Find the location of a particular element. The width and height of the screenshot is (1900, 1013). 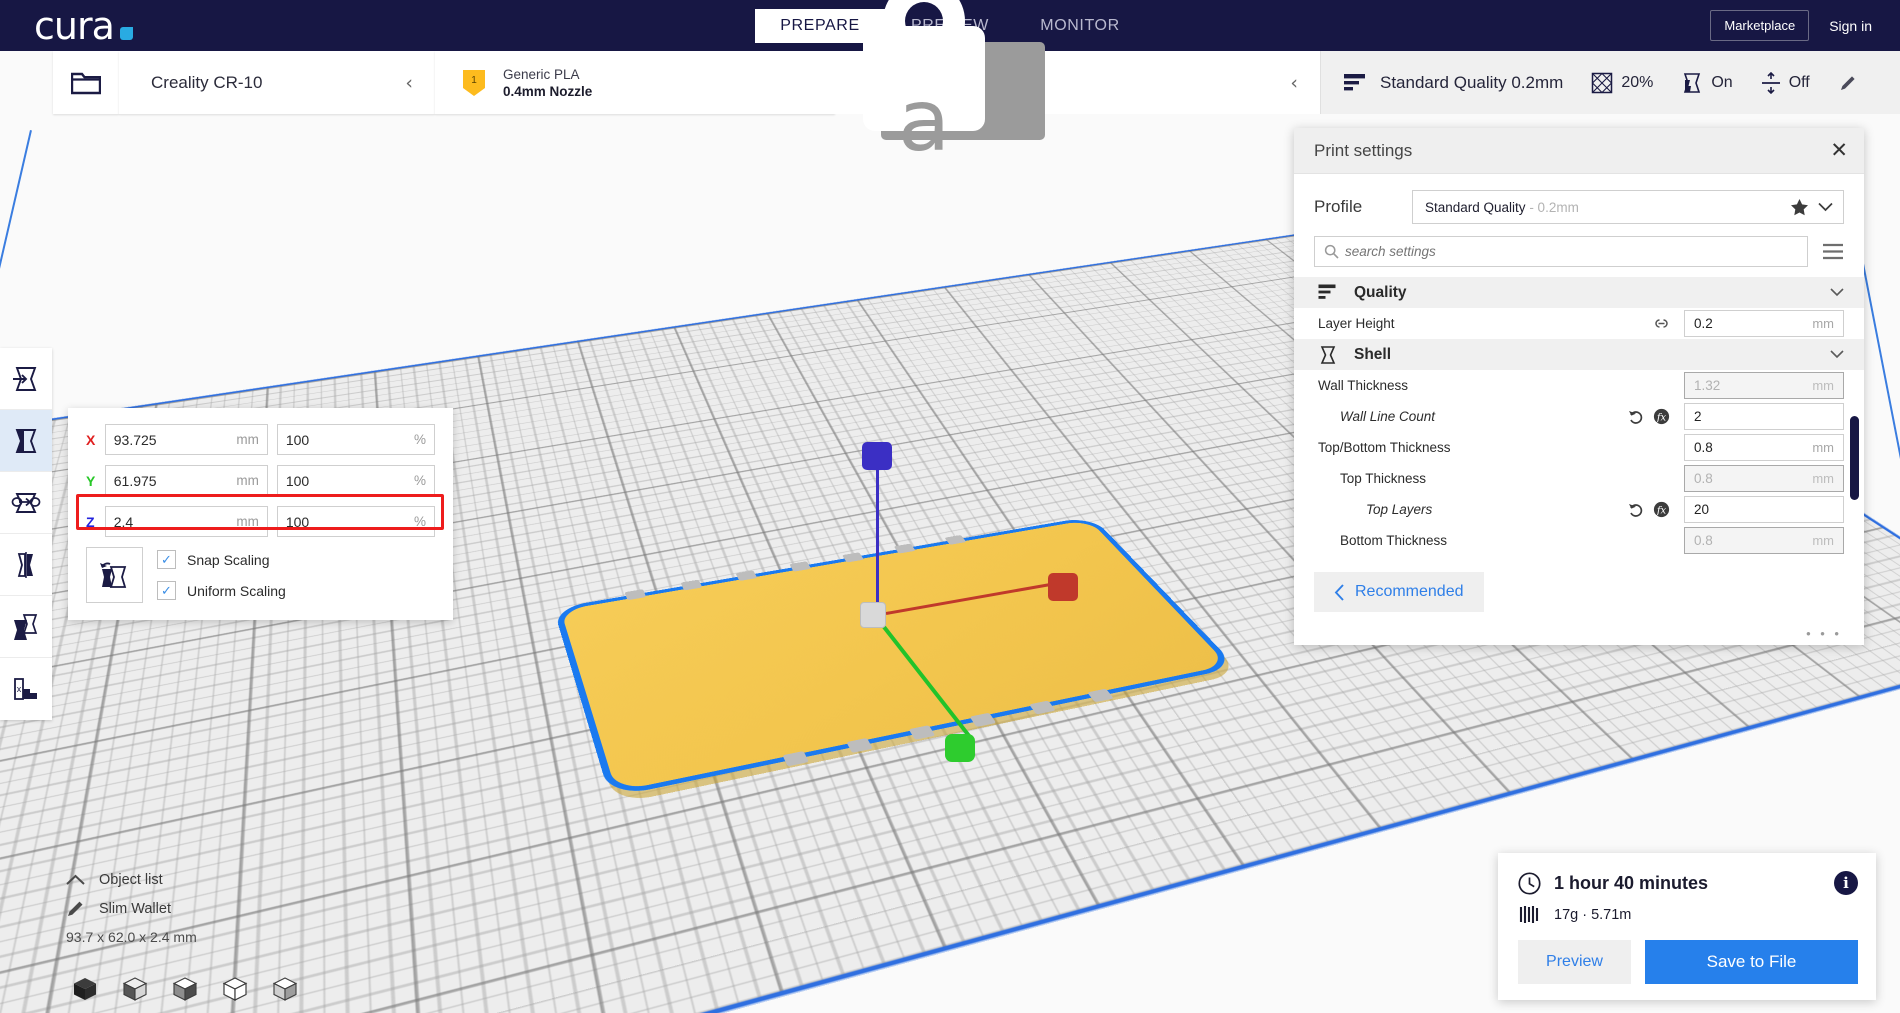

mirror-tool-button is located at coordinates (26, 565).